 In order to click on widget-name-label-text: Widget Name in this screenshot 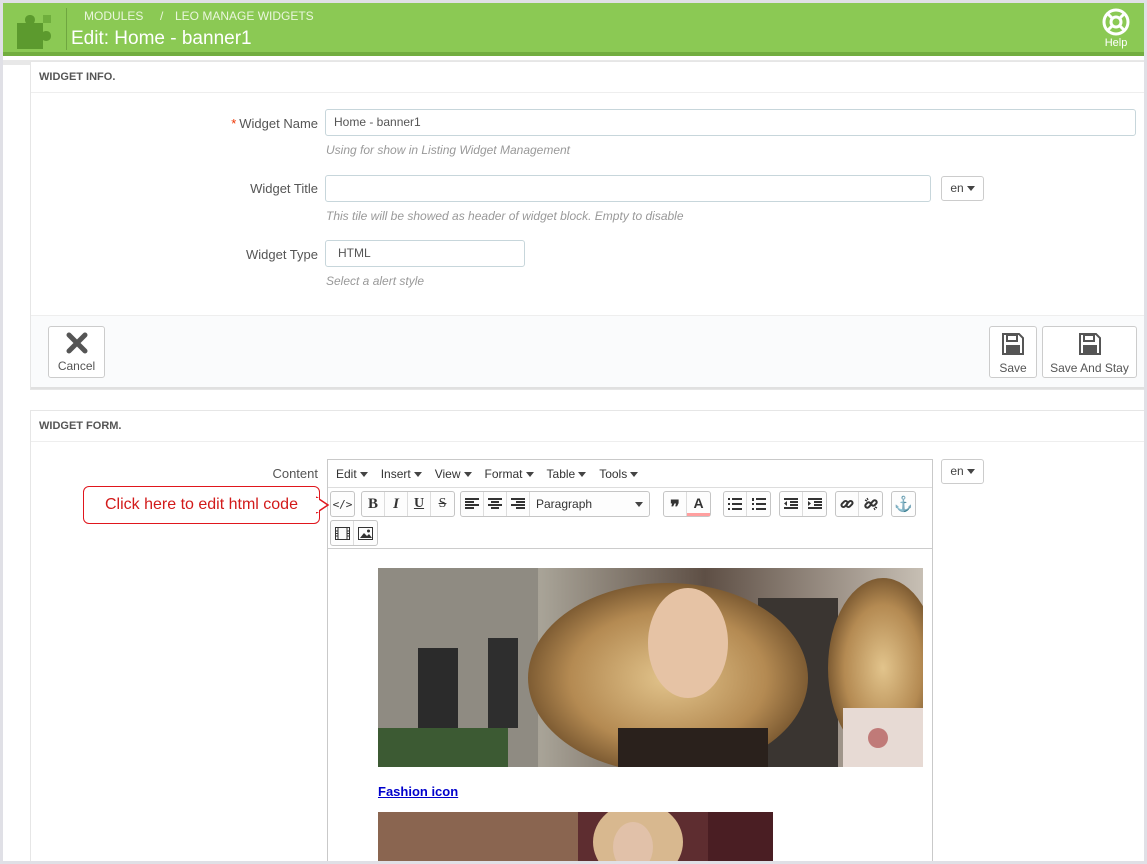, I will do `click(278, 123)`.